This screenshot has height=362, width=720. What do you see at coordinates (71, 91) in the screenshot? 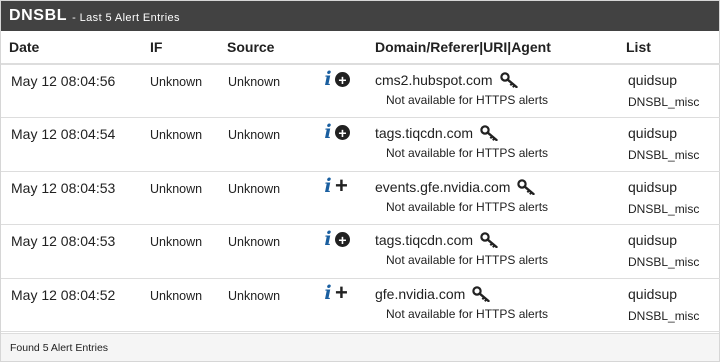
I see `date-cell: May 12 08:04:56` at bounding box center [71, 91].